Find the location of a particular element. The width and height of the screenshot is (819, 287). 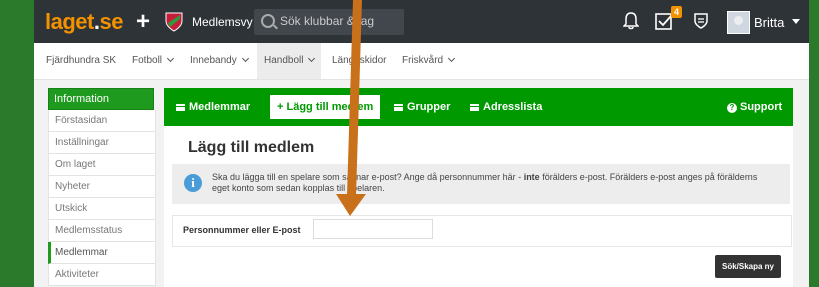

sidebar-item-forstasidan: Förstasidan is located at coordinates (102, 121).